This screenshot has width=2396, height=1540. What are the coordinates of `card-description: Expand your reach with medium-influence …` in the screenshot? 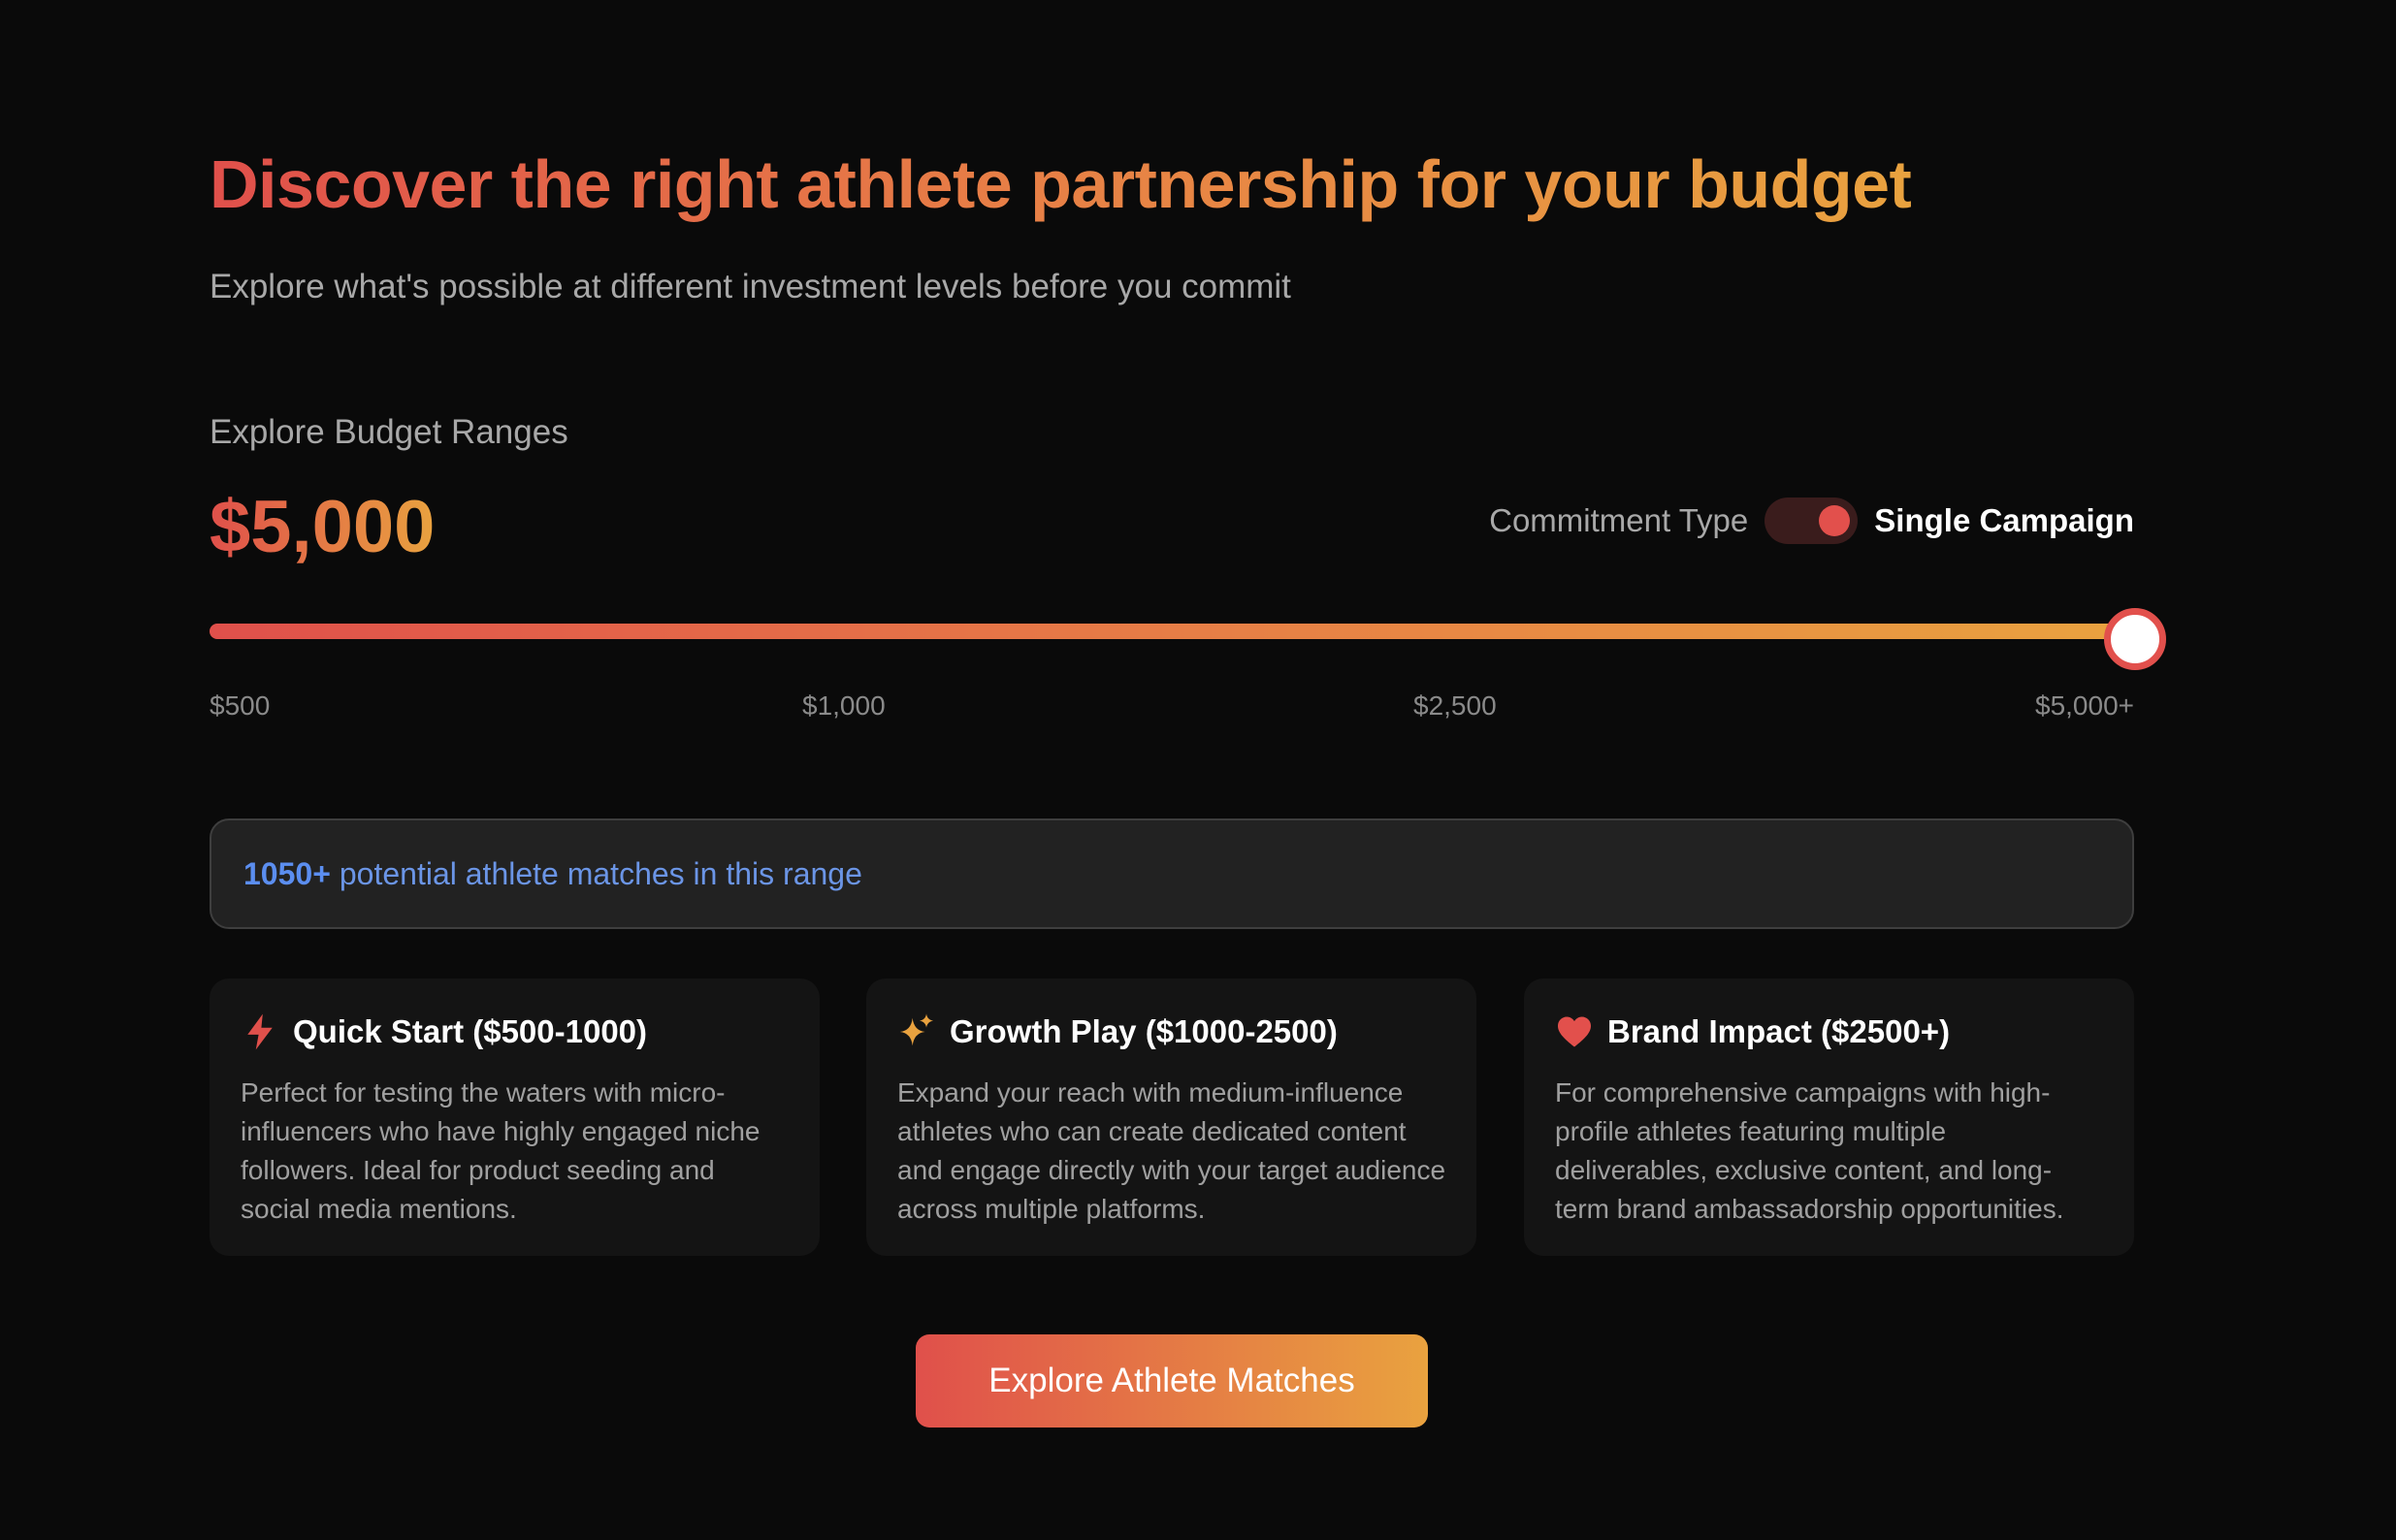 It's located at (1171, 1150).